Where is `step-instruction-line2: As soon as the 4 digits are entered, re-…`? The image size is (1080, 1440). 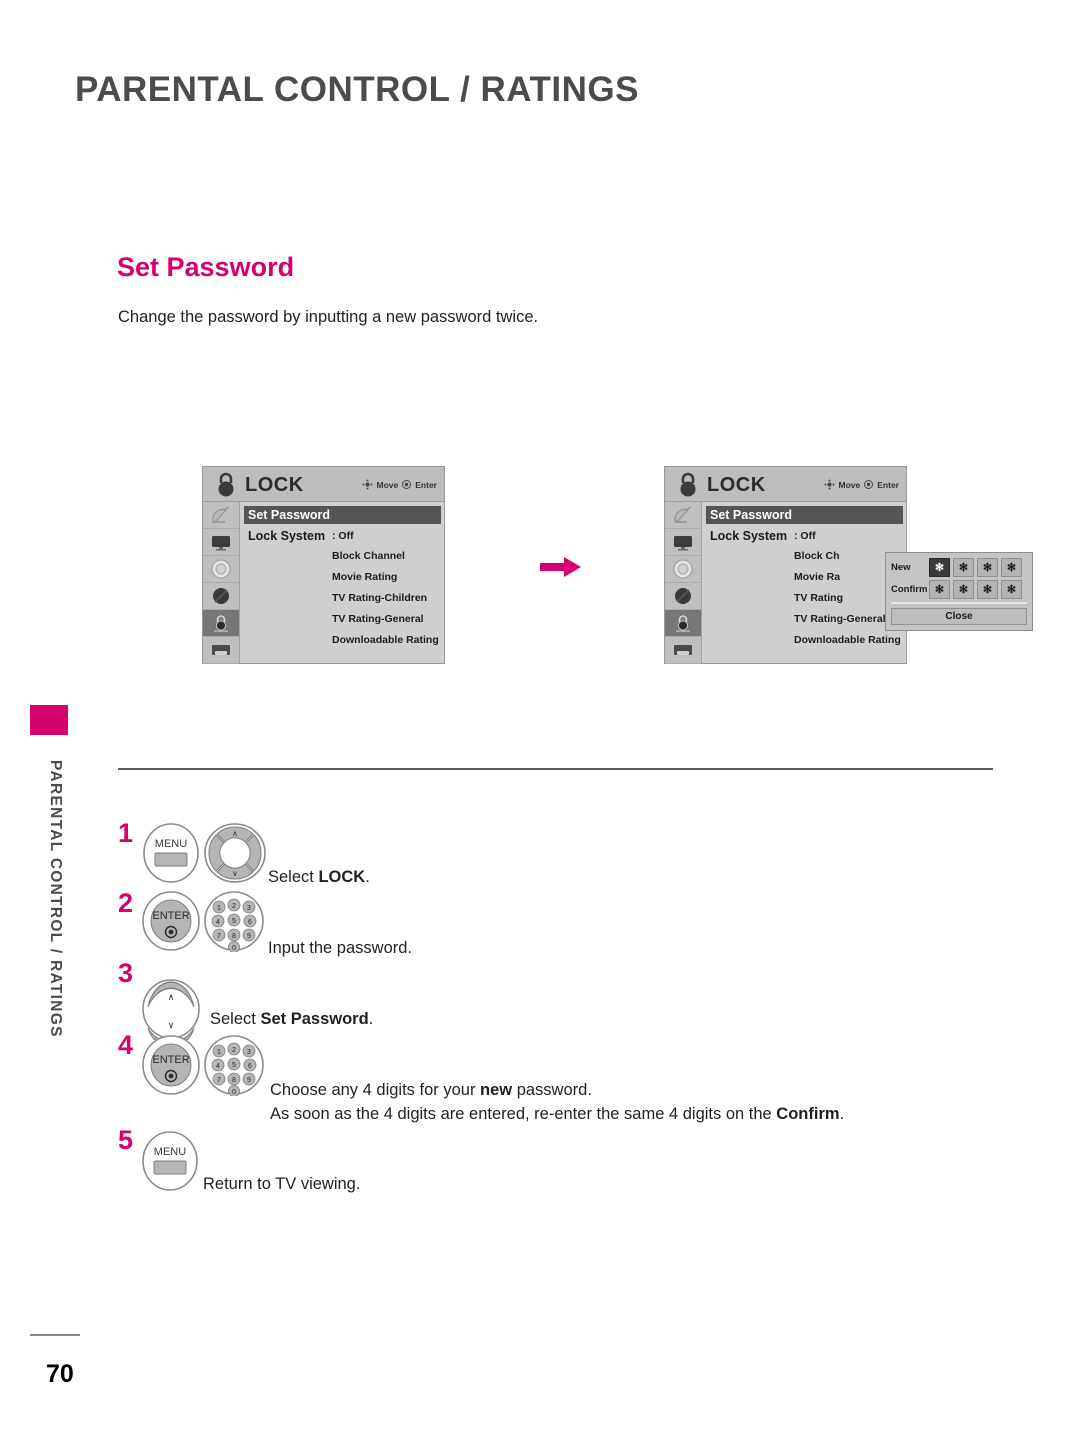
step-instruction-line2: As soon as the 4 digits are entered, re-… is located at coordinates (557, 1114).